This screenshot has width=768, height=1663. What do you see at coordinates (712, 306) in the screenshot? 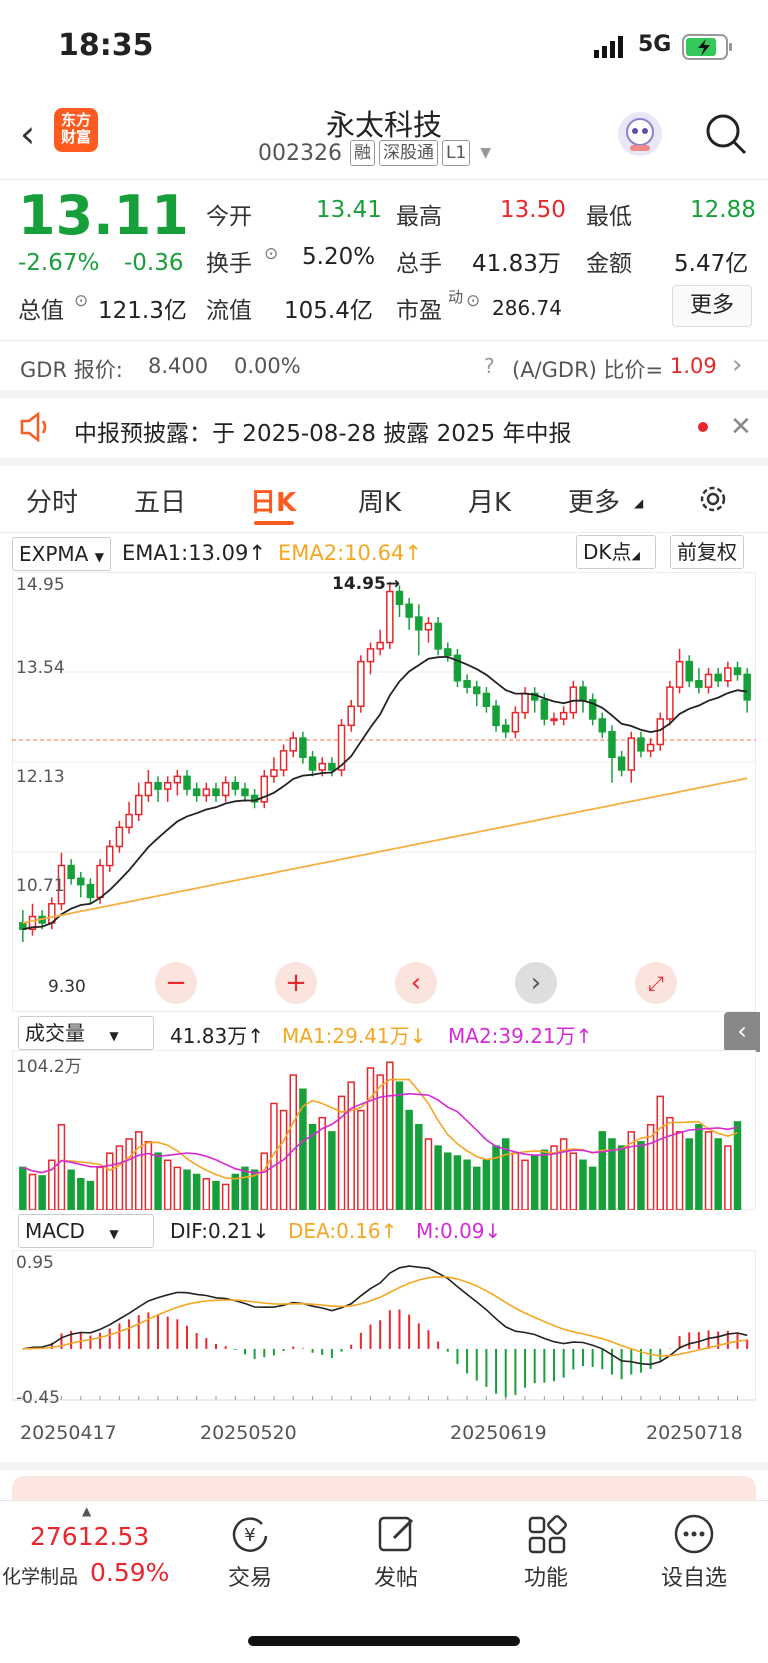
I see `more-button: 更多` at bounding box center [712, 306].